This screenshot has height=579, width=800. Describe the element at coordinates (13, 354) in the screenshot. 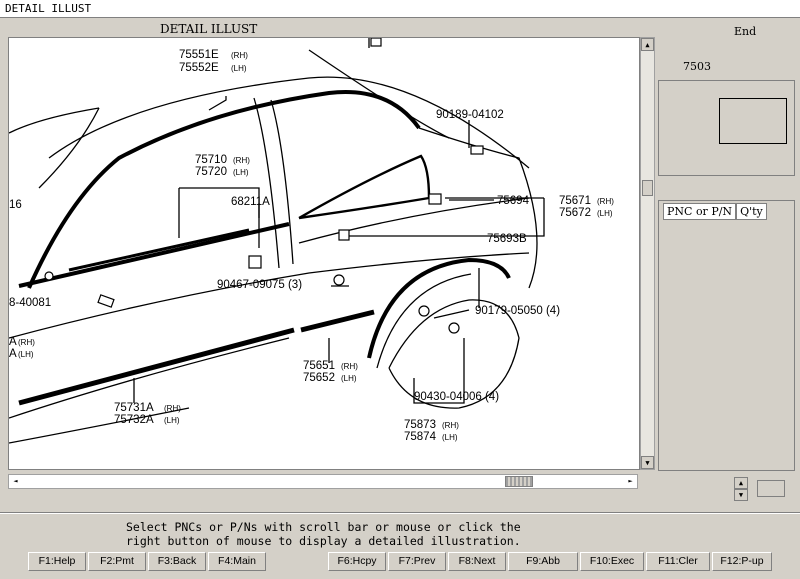

I see `callout-edge-a-lh: A` at that location.